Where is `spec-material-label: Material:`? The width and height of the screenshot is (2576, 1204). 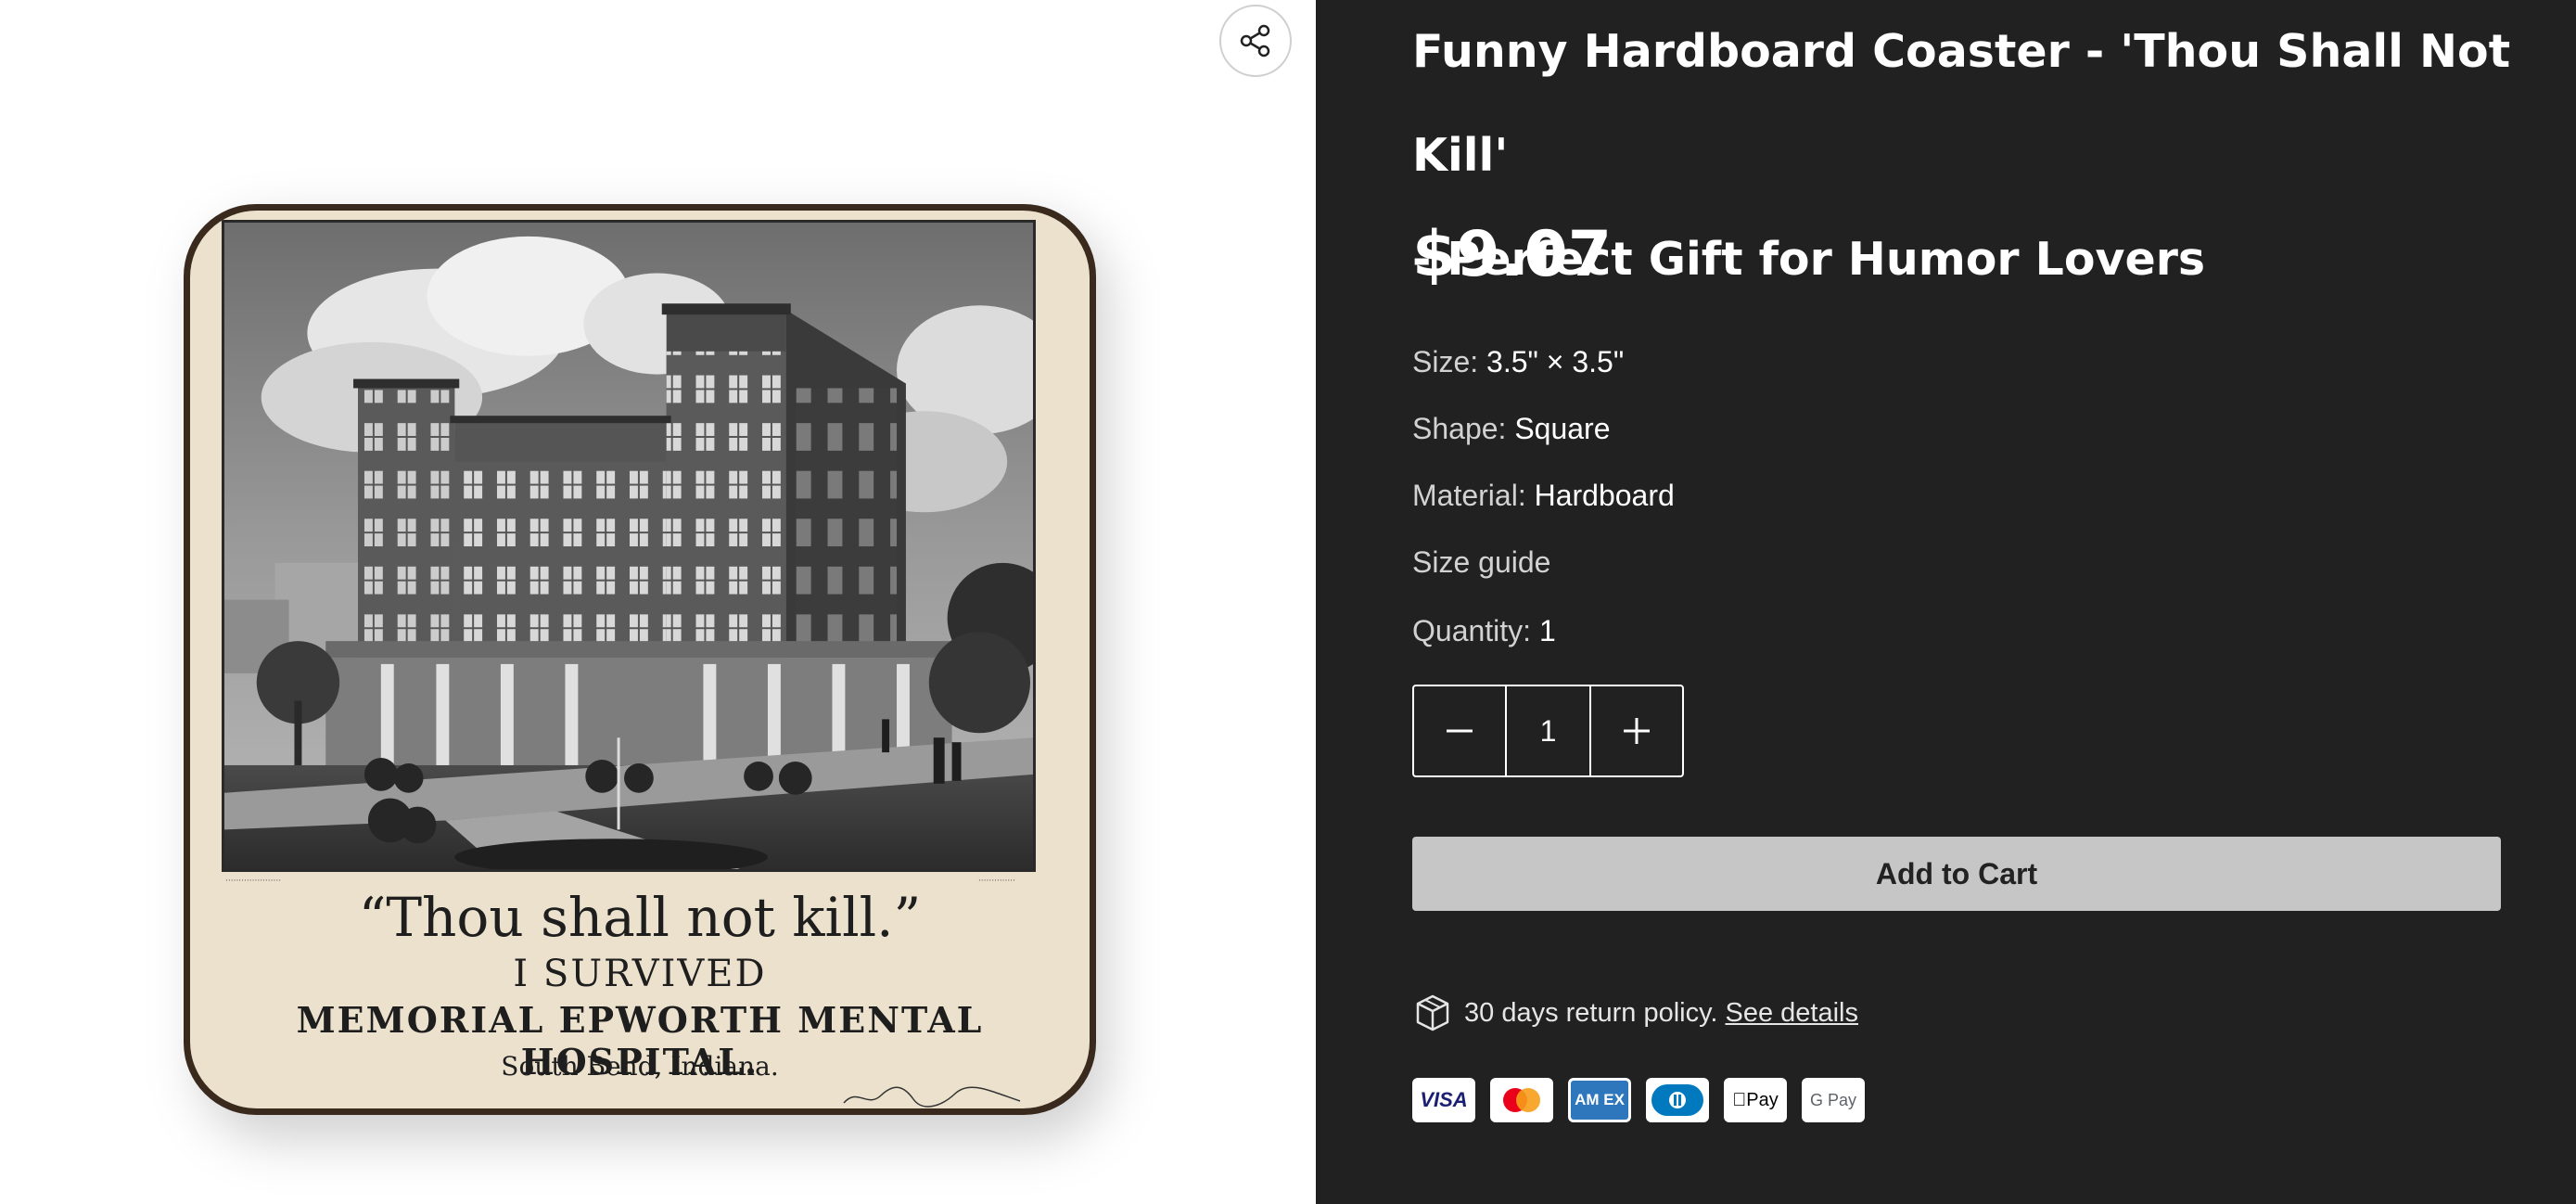 spec-material-label: Material: is located at coordinates (1469, 495).